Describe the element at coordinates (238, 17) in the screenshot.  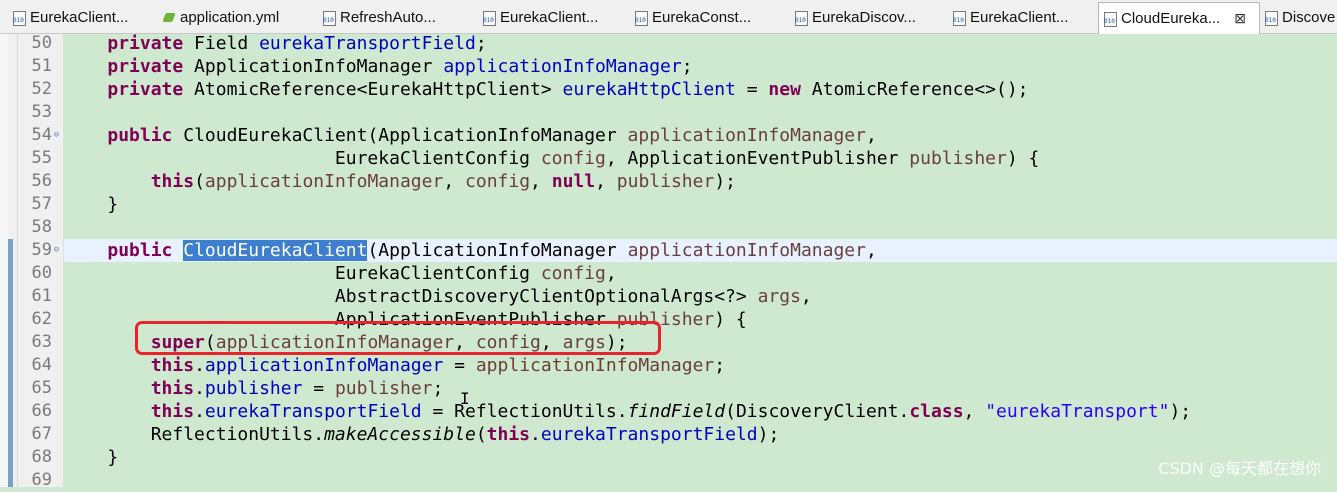
I see `editor-tab: application.yml` at that location.